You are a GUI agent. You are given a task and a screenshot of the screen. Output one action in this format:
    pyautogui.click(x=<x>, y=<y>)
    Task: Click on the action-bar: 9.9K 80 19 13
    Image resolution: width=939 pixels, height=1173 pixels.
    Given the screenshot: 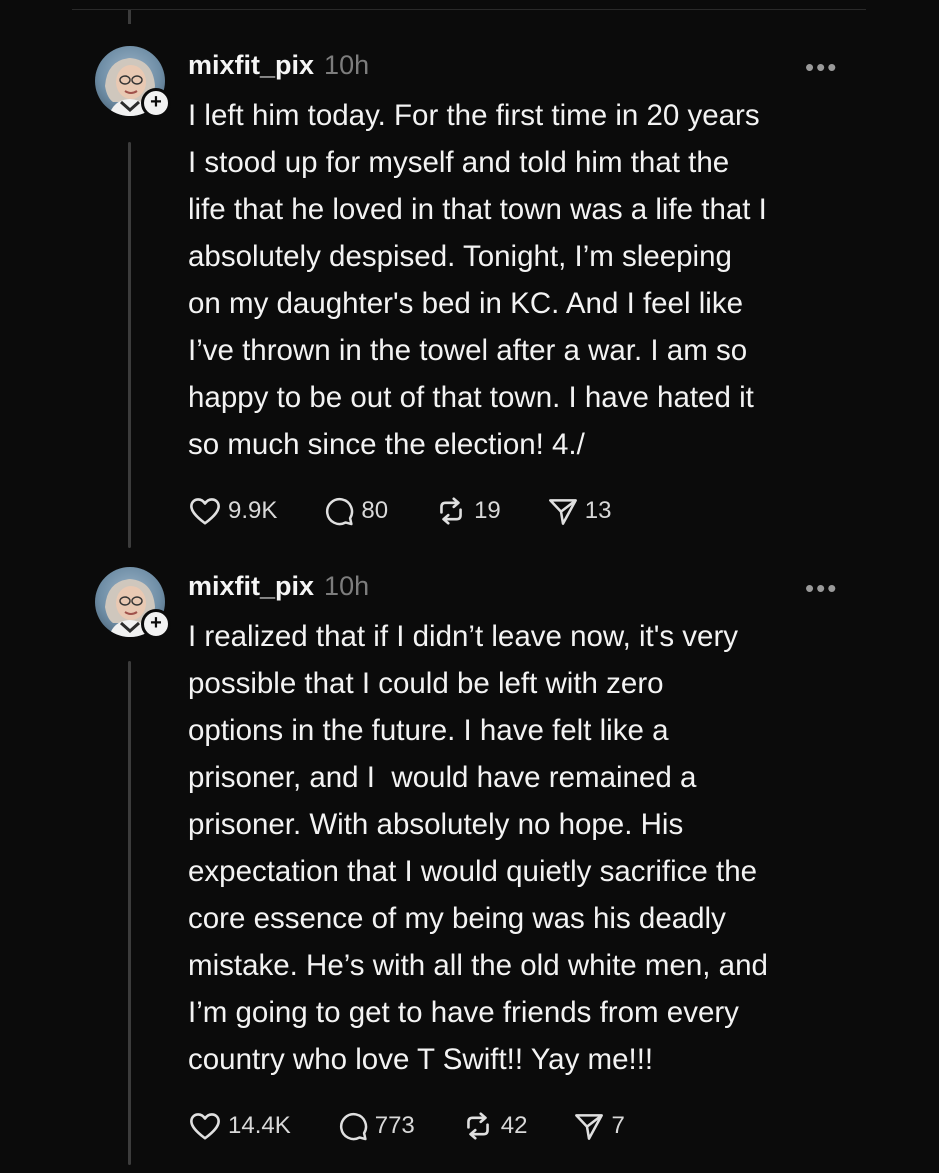 What is the action you would take?
    pyautogui.click(x=399, y=511)
    